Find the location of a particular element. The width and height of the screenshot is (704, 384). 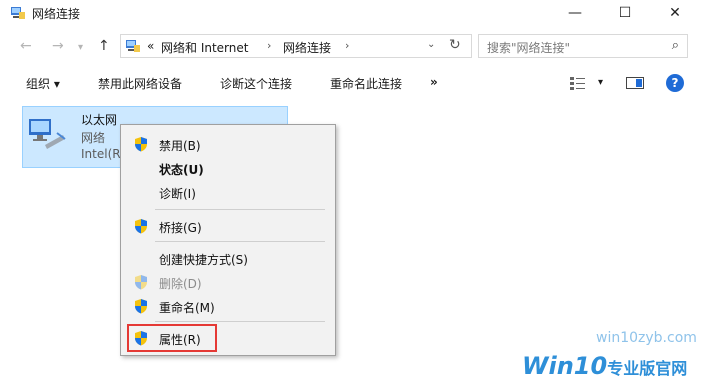

highlight-box is located at coordinates (172, 338).